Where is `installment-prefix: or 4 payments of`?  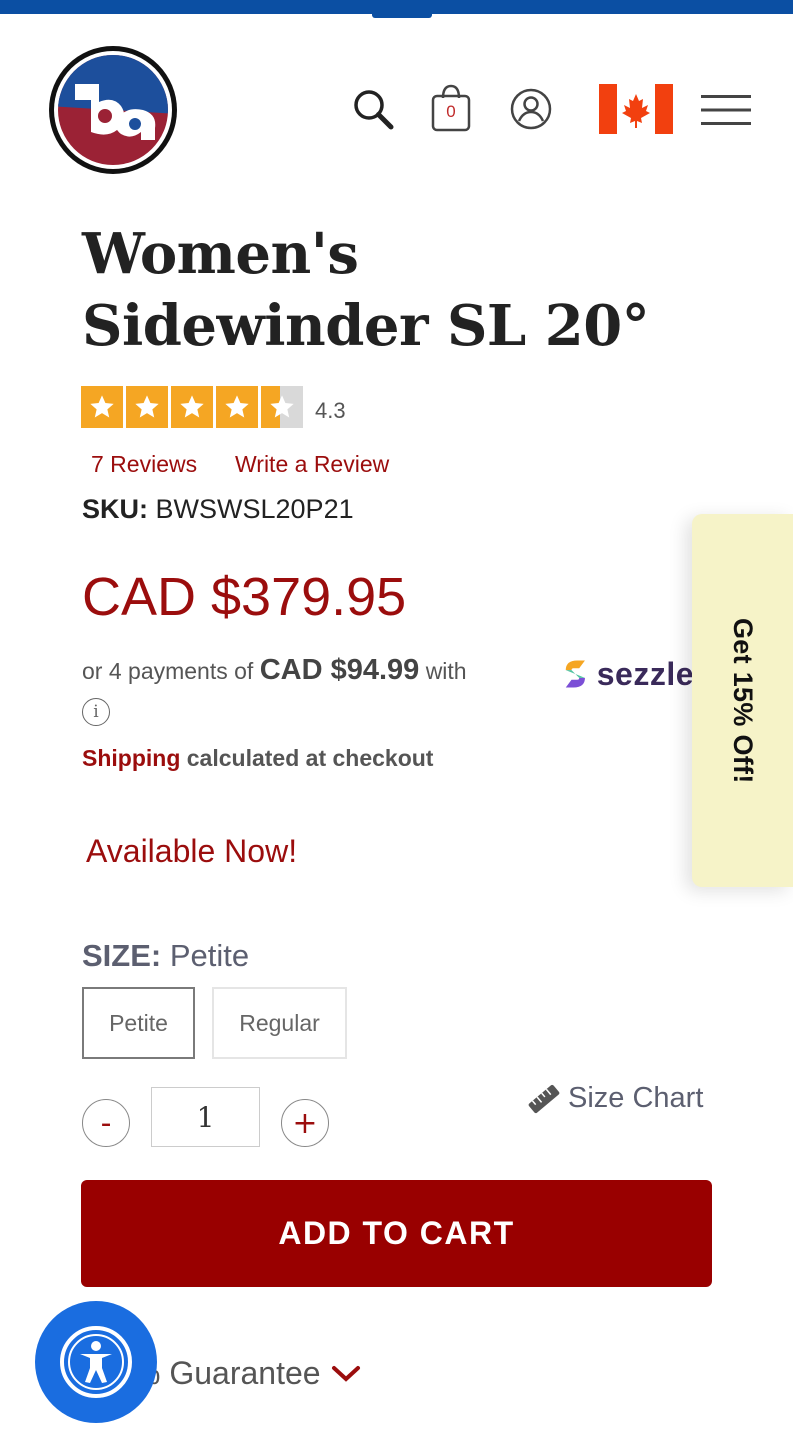
installment-prefix: or 4 payments of is located at coordinates (168, 671).